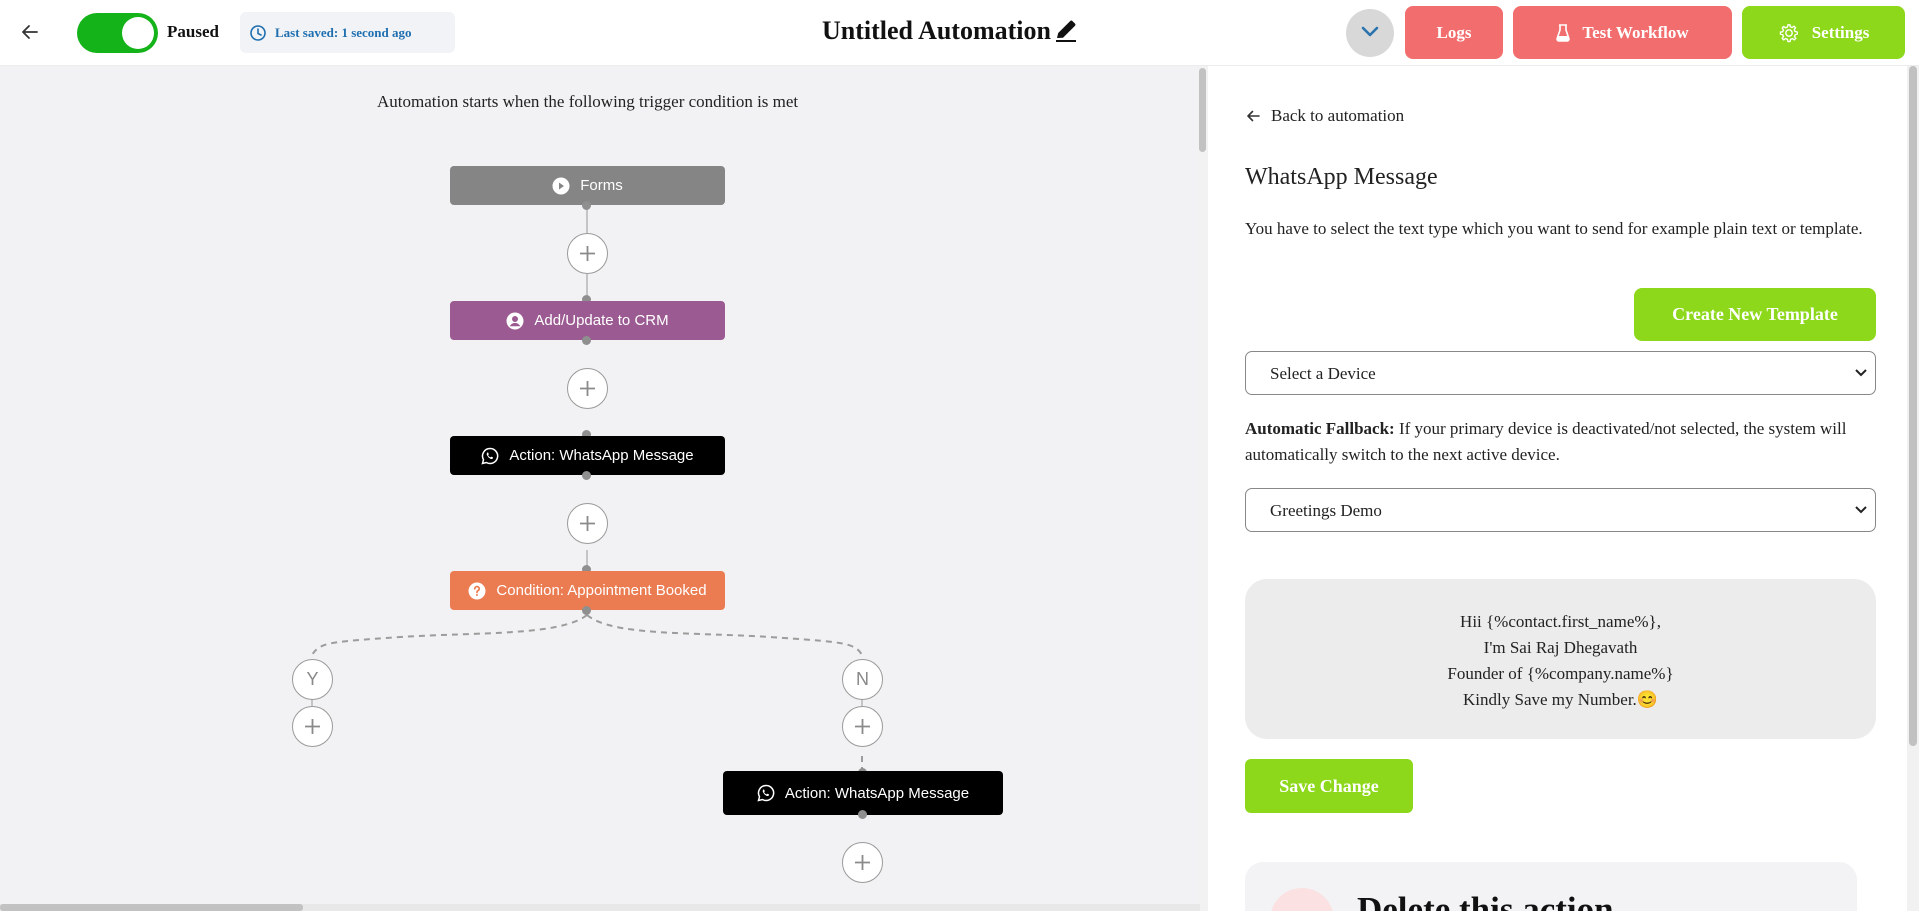 The width and height of the screenshot is (1919, 911). I want to click on active-toggle, so click(117, 33).